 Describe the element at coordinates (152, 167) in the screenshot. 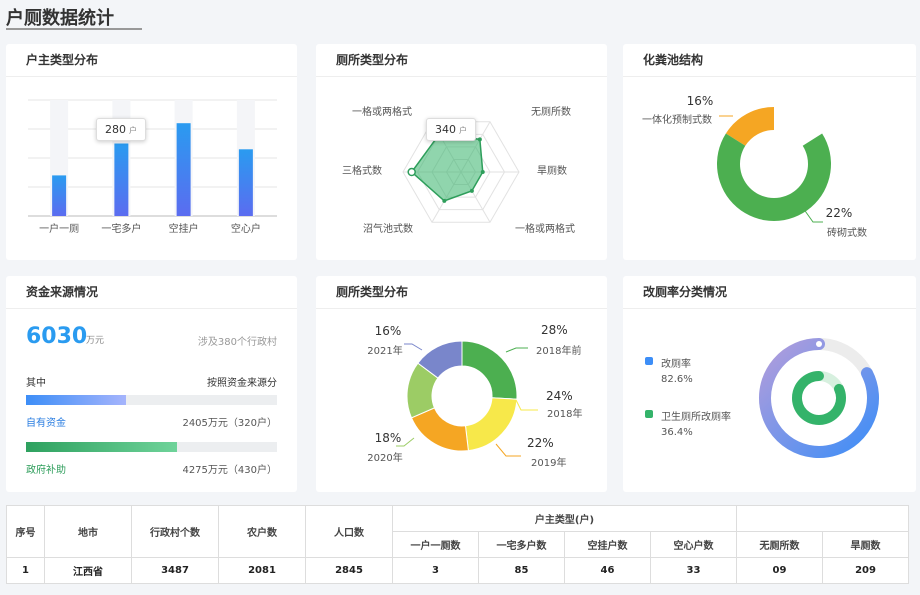

I see `bar-chart: 一户一厕 一宅多户 空挂户 空心户` at that location.